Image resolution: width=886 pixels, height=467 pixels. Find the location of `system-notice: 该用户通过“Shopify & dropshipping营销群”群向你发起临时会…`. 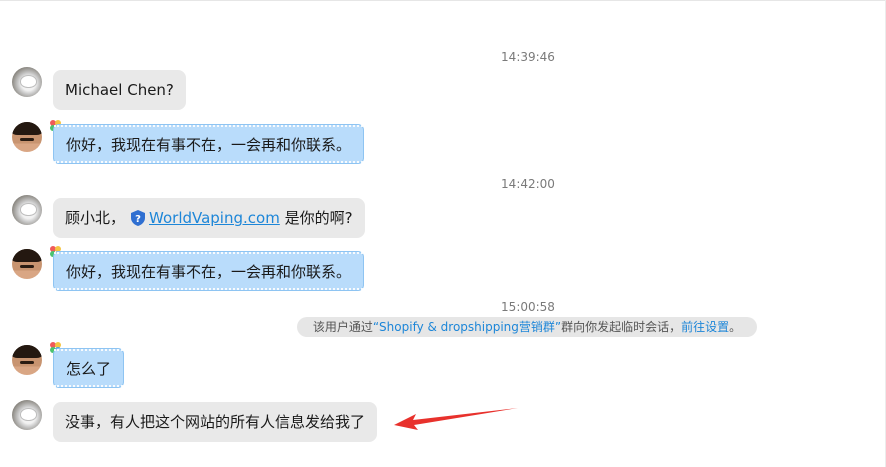

system-notice: 该用户通过“Shopify & dropshipping营销群”群向你发起临时会… is located at coordinates (527, 327).